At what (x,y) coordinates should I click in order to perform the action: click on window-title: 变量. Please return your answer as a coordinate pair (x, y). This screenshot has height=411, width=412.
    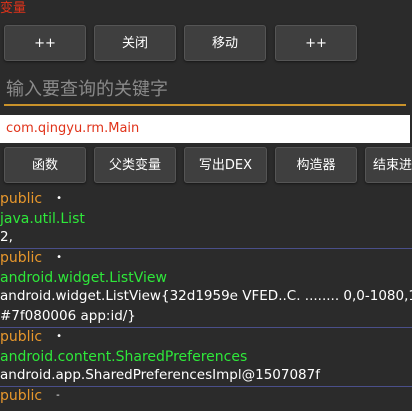
    Looking at the image, I should click on (13, 8).